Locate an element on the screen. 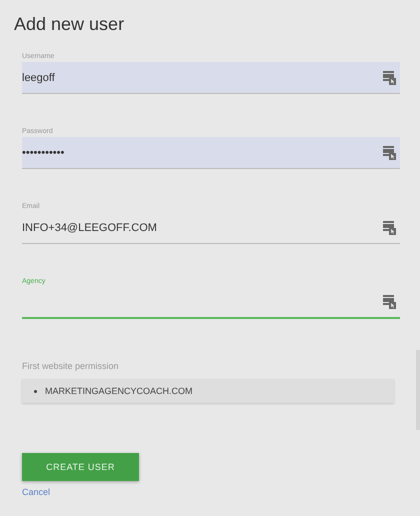 The image size is (420, 516). website-item: MARKETINGAGENCYCOACH.COM is located at coordinates (119, 391).